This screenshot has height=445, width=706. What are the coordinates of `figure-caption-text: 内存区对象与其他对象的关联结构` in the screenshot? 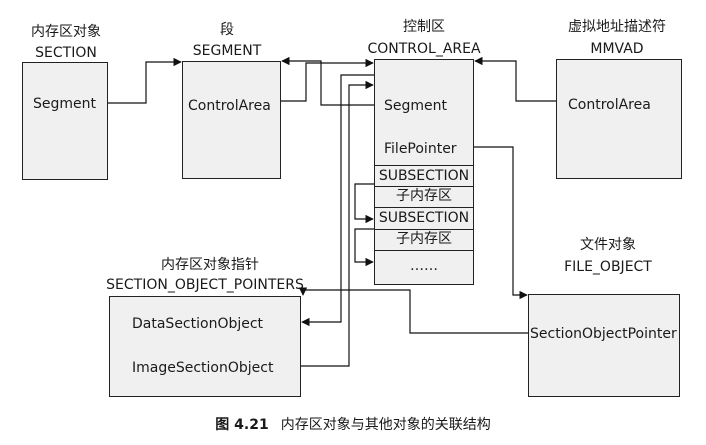 It's located at (385, 425).